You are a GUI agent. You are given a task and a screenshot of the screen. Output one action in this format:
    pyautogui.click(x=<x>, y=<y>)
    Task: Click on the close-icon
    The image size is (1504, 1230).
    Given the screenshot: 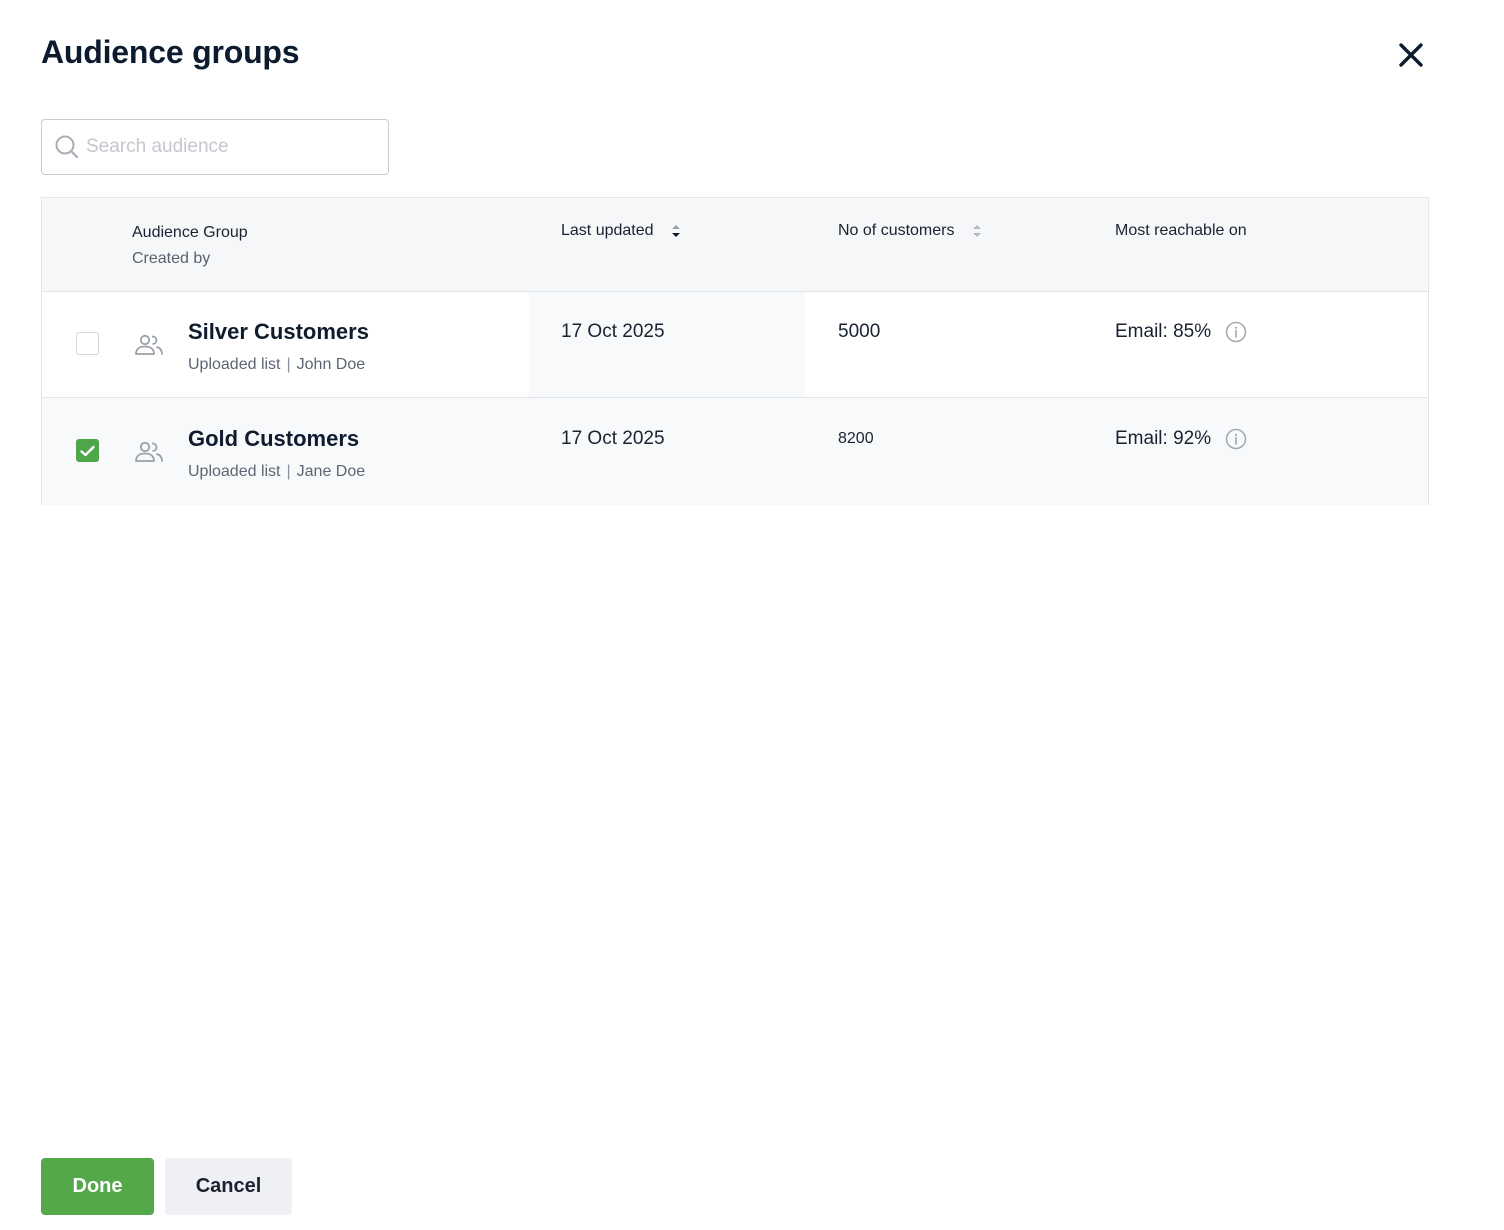 What is the action you would take?
    pyautogui.click(x=1411, y=55)
    